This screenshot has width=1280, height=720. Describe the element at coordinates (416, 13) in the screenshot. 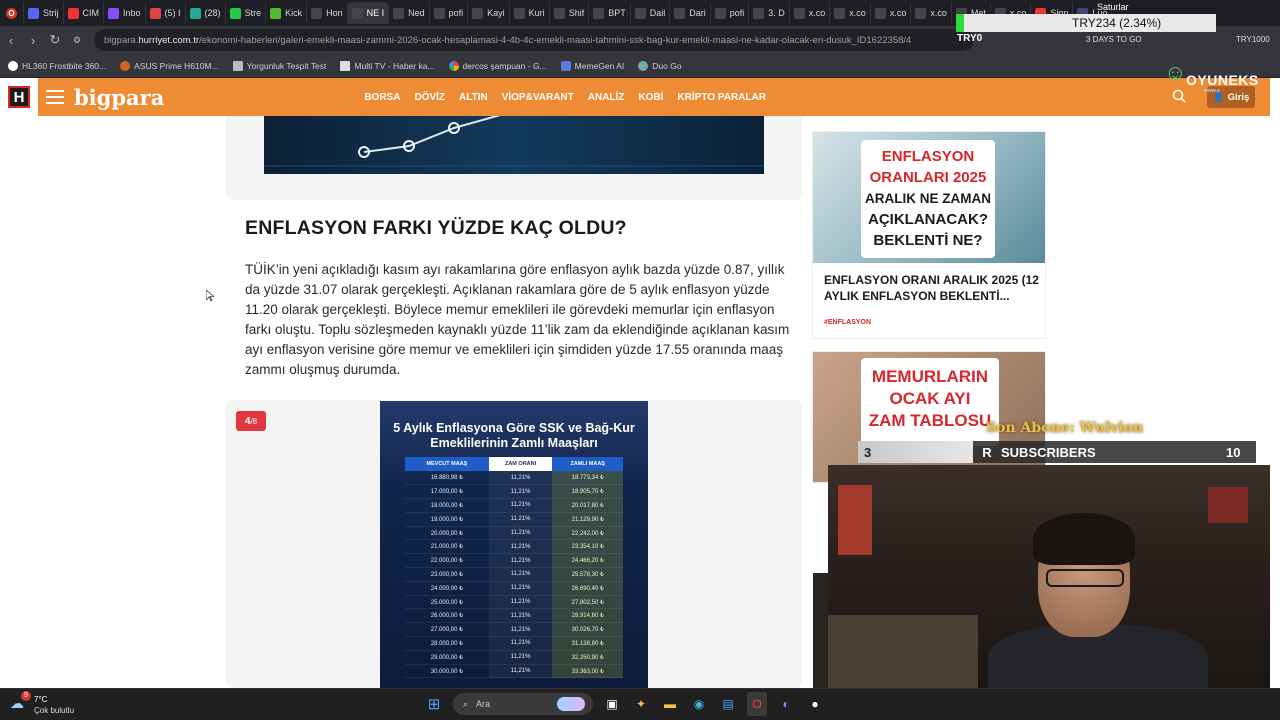

I see `tab-label: Ned` at that location.